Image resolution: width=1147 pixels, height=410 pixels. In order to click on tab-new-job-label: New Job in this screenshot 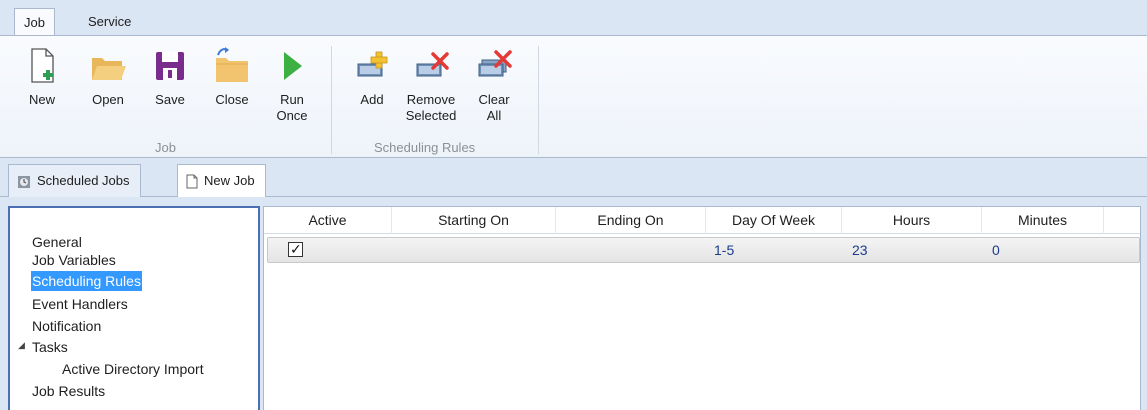, I will do `click(229, 180)`.